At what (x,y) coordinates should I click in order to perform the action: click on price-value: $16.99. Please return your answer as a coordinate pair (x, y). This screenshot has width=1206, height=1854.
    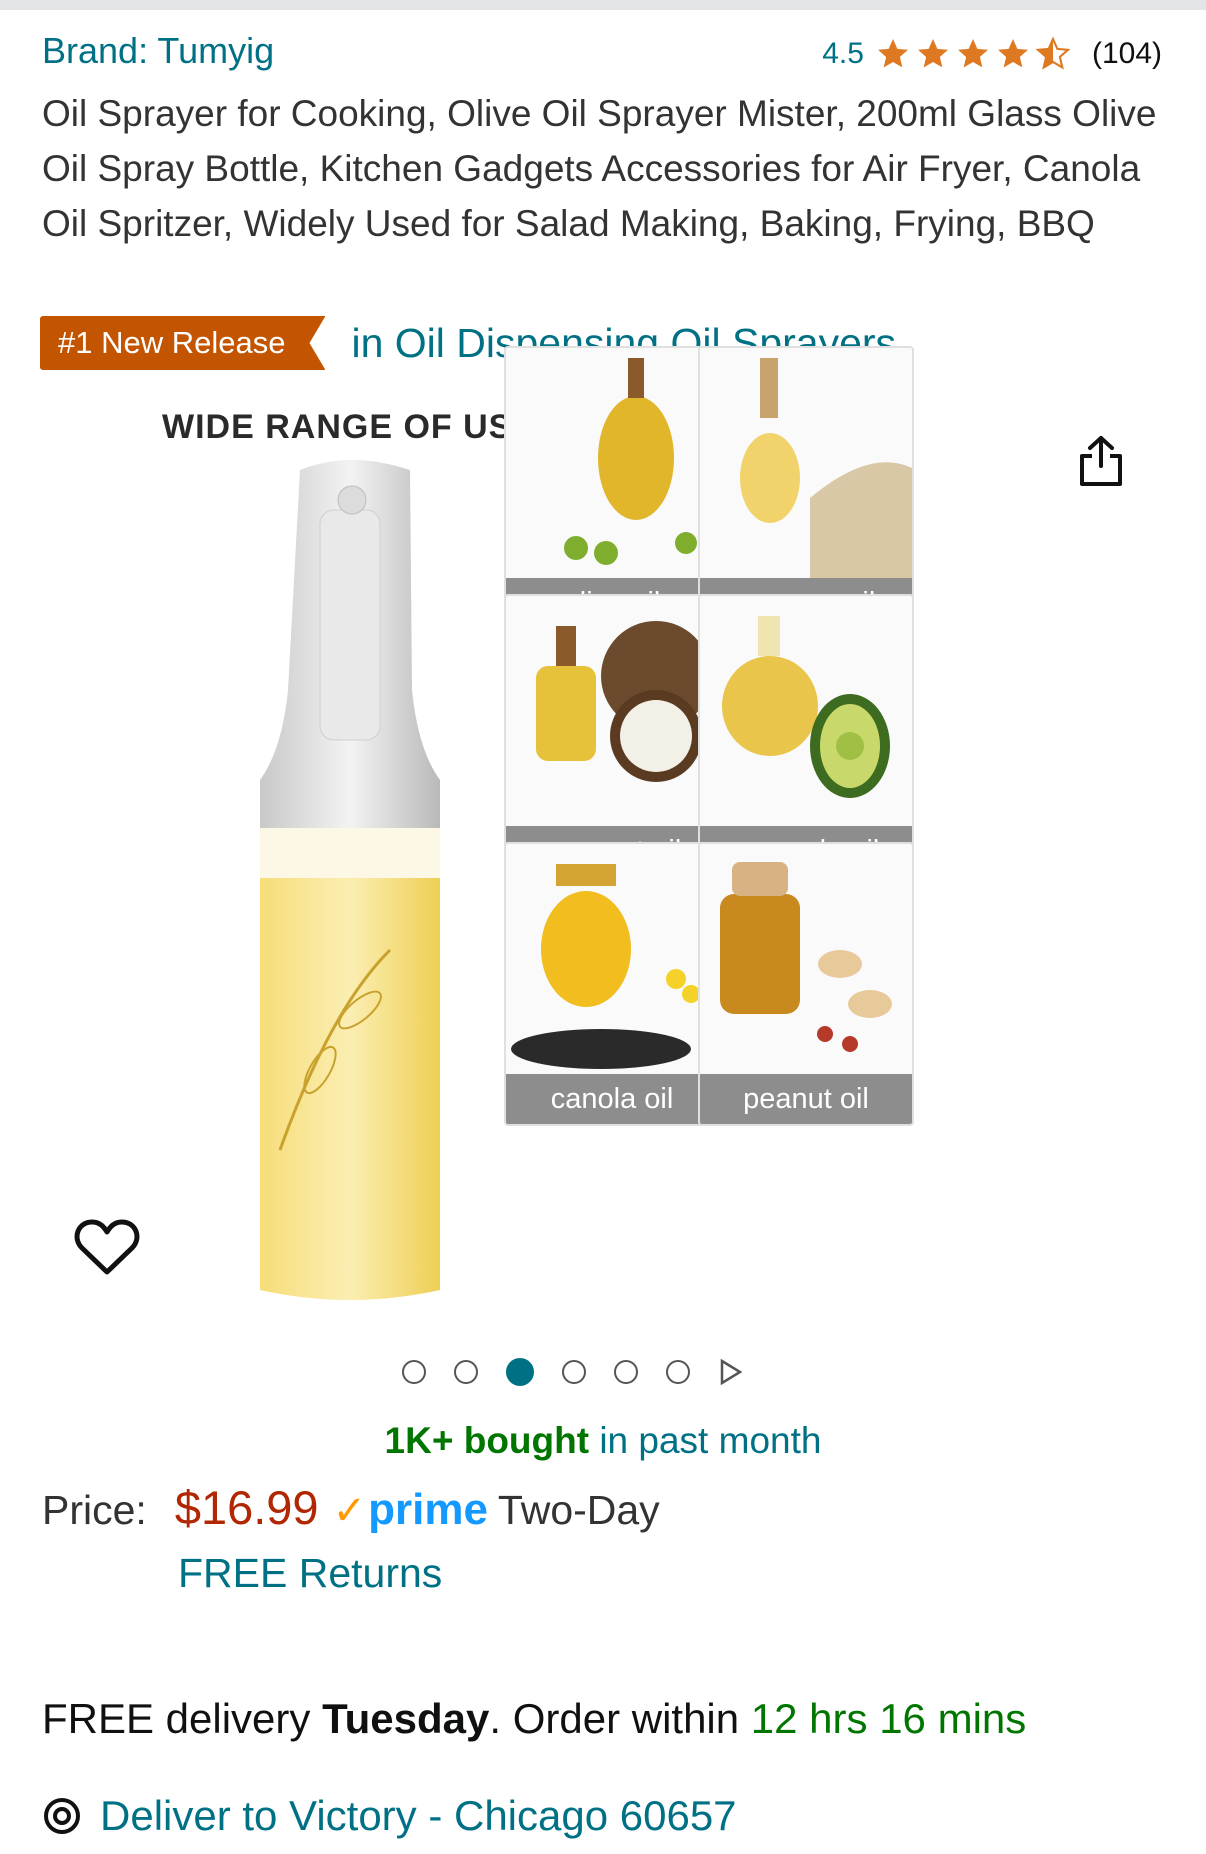
    Looking at the image, I should click on (246, 1507).